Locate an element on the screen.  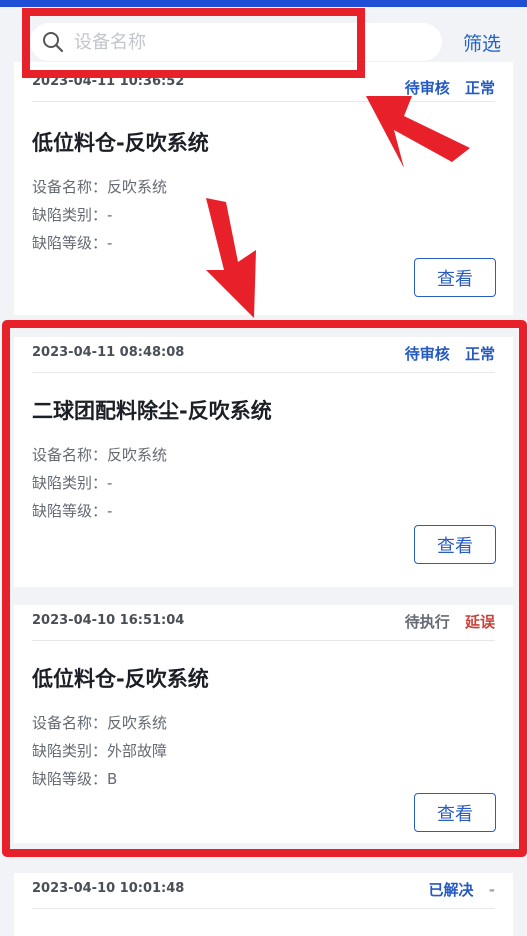
approval-status: 待审核 is located at coordinates (427, 88).